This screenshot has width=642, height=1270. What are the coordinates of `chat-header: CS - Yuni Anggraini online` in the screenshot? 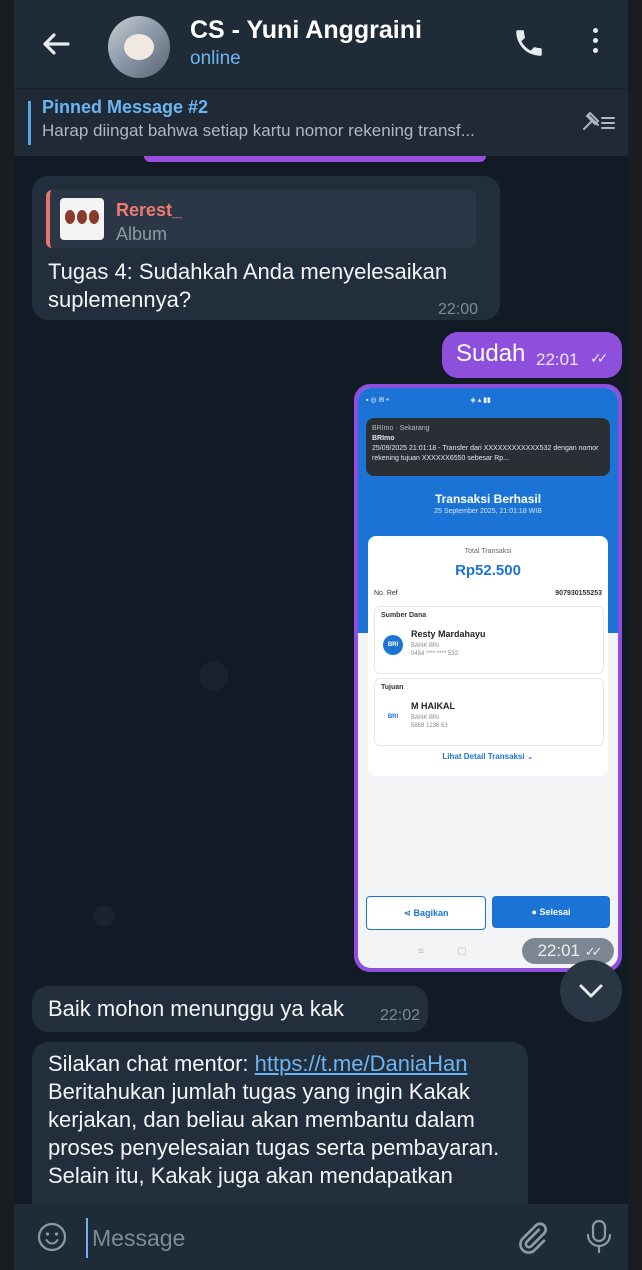 It's located at (321, 44).